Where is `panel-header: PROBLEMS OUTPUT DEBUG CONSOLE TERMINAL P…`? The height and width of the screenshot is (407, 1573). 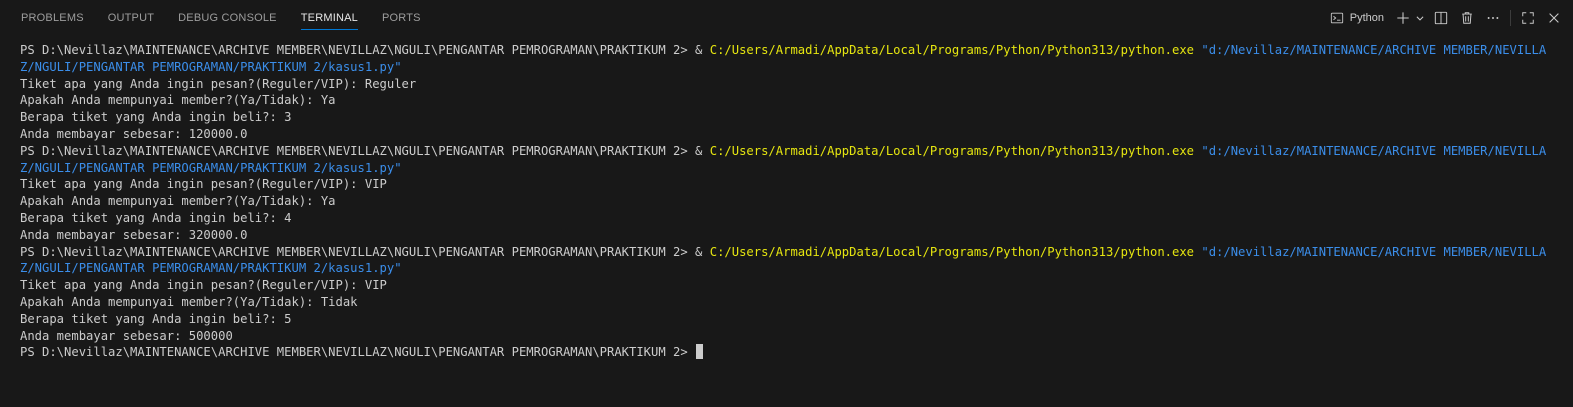
panel-header: PROBLEMS OUTPUT DEBUG CONSOLE TERMINAL P… is located at coordinates (786, 18).